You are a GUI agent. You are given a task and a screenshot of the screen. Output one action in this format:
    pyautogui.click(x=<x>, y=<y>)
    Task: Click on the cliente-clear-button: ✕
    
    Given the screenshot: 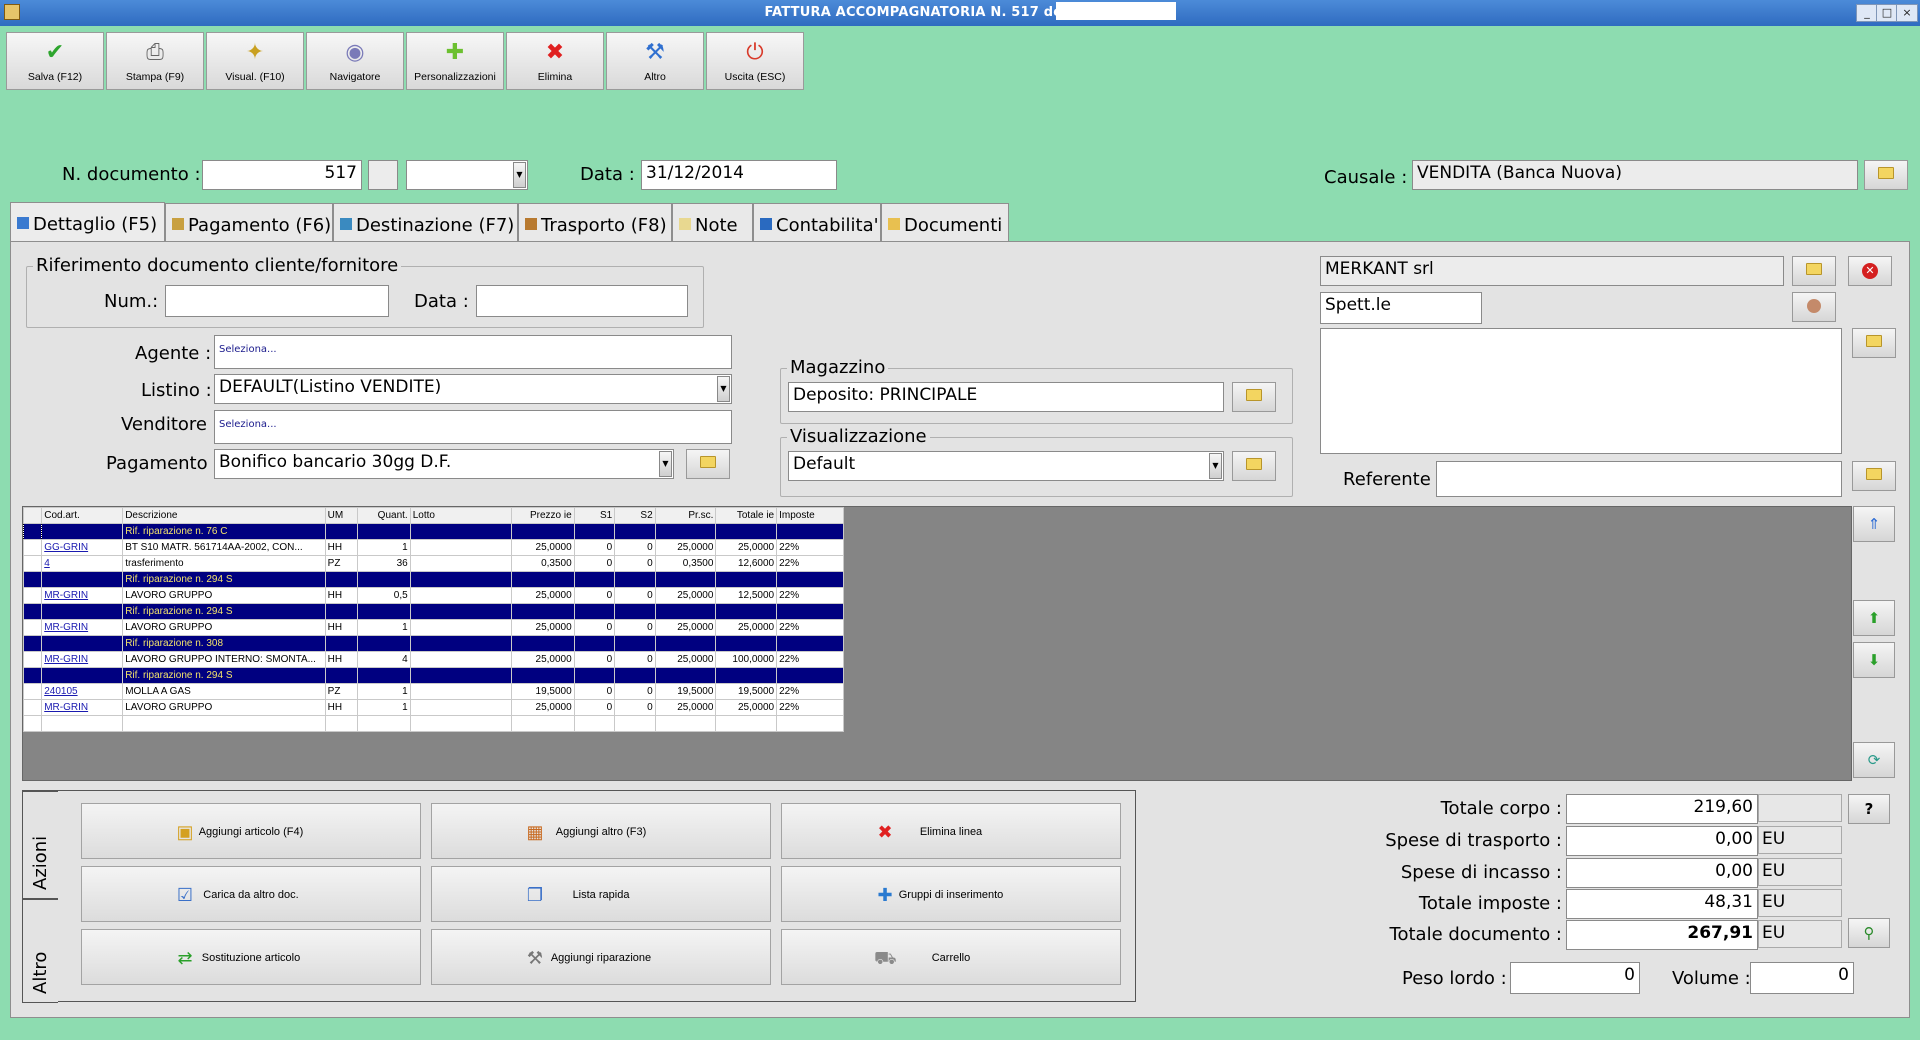 What is the action you would take?
    pyautogui.click(x=1870, y=271)
    